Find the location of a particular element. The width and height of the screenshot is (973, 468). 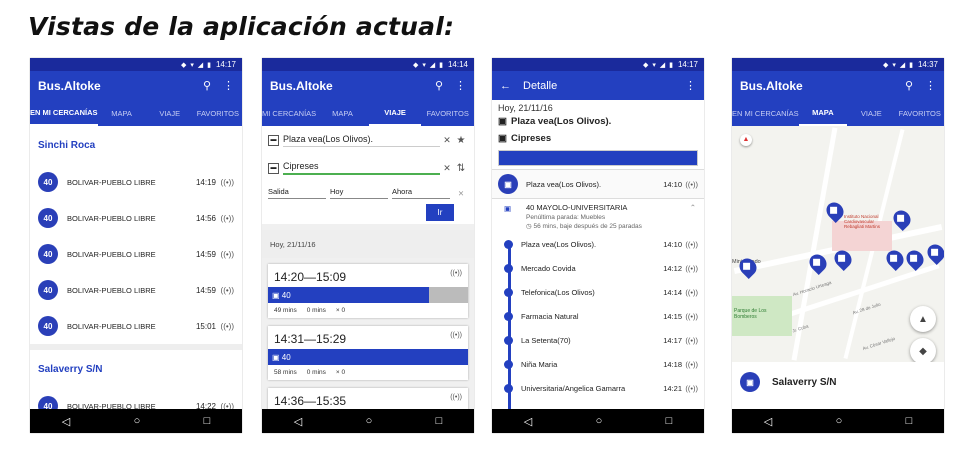

bus-icon: ▣ is located at coordinates (502, 121).